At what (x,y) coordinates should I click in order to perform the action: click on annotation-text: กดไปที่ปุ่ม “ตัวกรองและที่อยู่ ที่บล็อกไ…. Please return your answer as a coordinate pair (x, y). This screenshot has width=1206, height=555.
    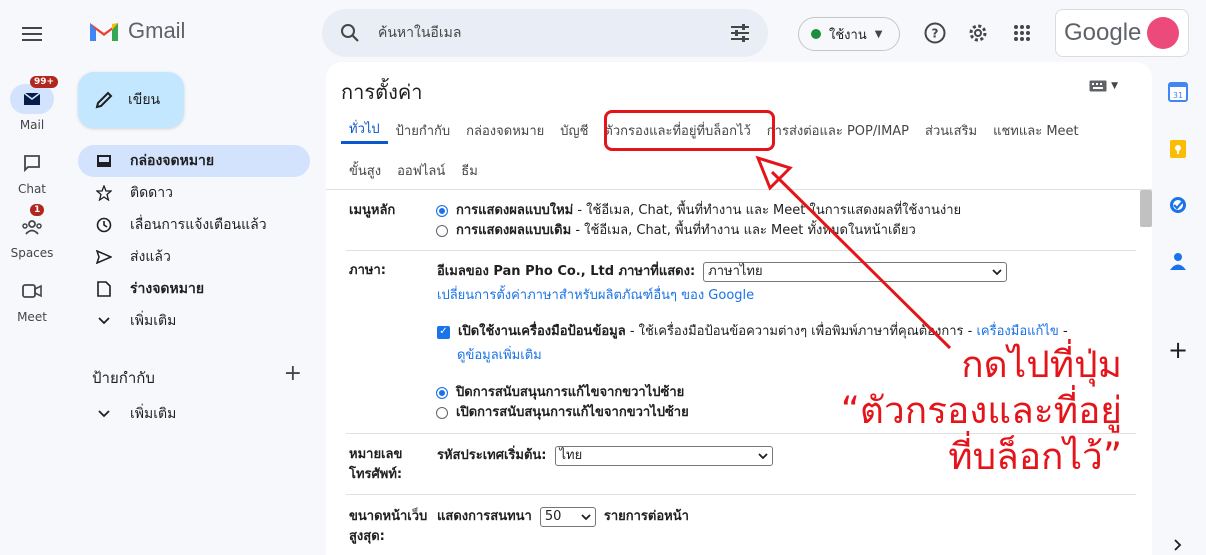
    Looking at the image, I should click on (976, 411).